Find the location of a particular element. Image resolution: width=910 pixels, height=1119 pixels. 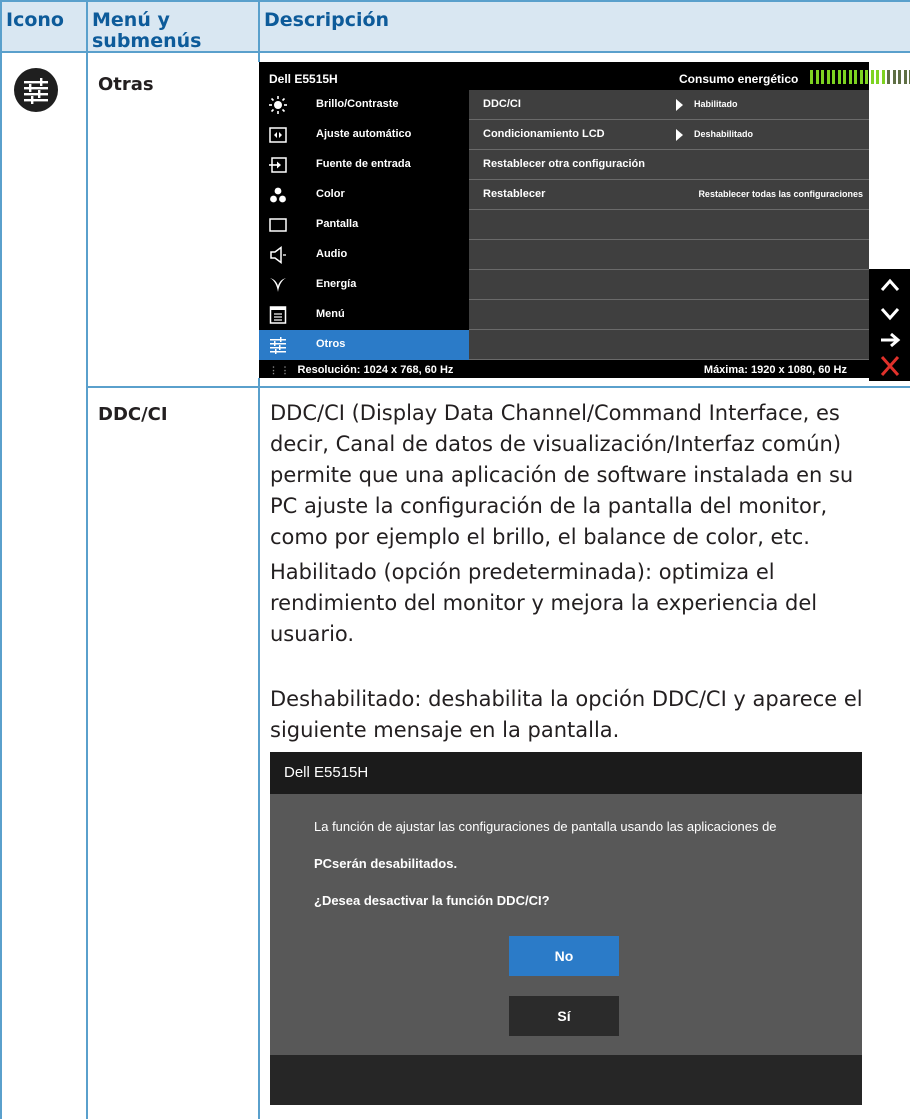

osd-item-otros: Otros is located at coordinates (364, 345).